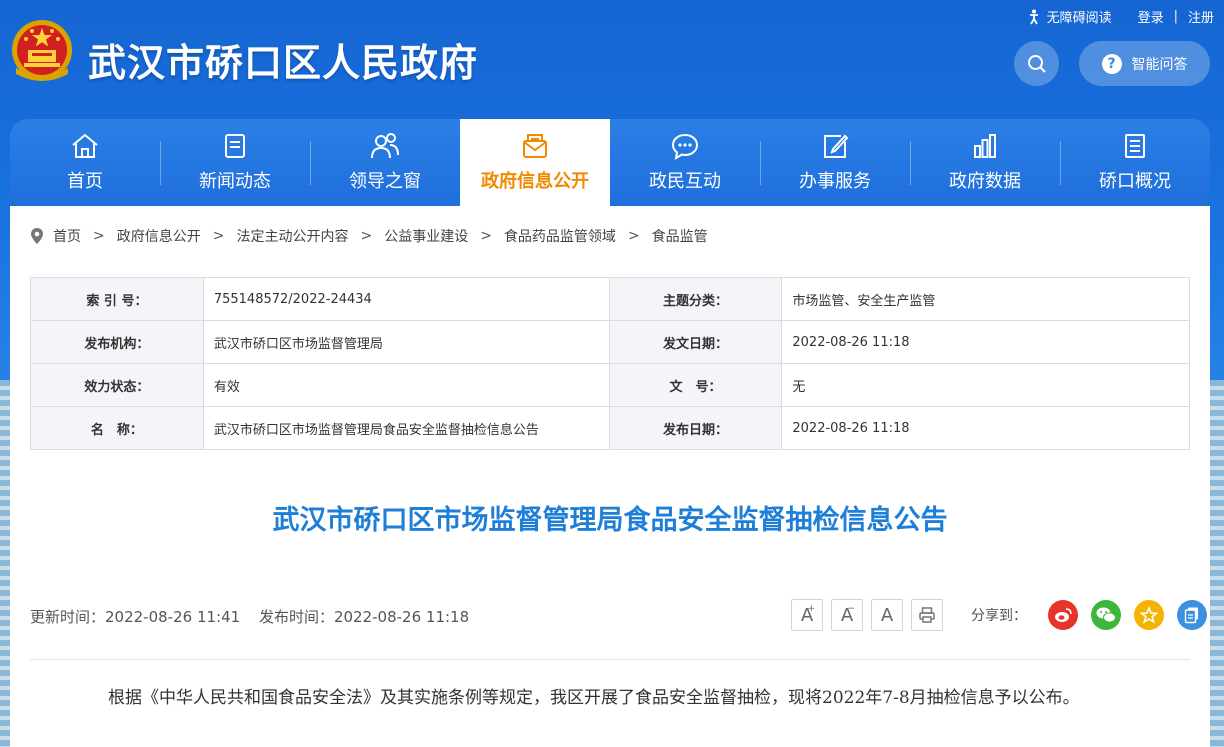 The width and height of the screenshot is (1224, 747). I want to click on register-link: 注册, so click(1201, 16).